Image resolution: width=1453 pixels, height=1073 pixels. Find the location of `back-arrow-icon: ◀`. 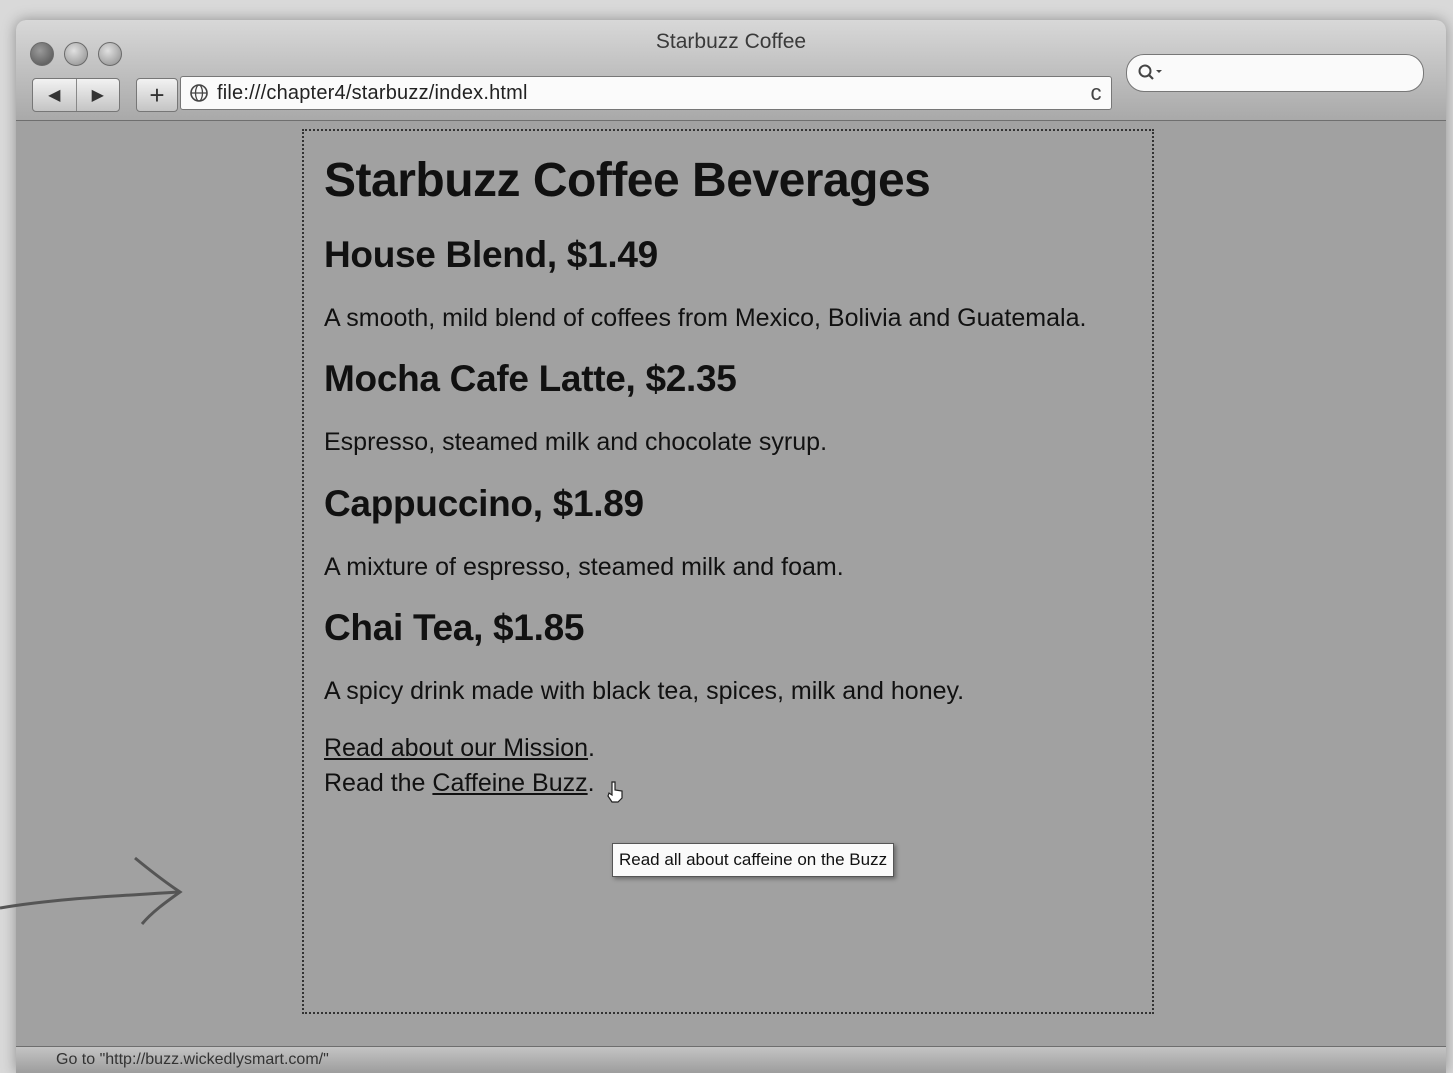

back-arrow-icon: ◀ is located at coordinates (54, 95).